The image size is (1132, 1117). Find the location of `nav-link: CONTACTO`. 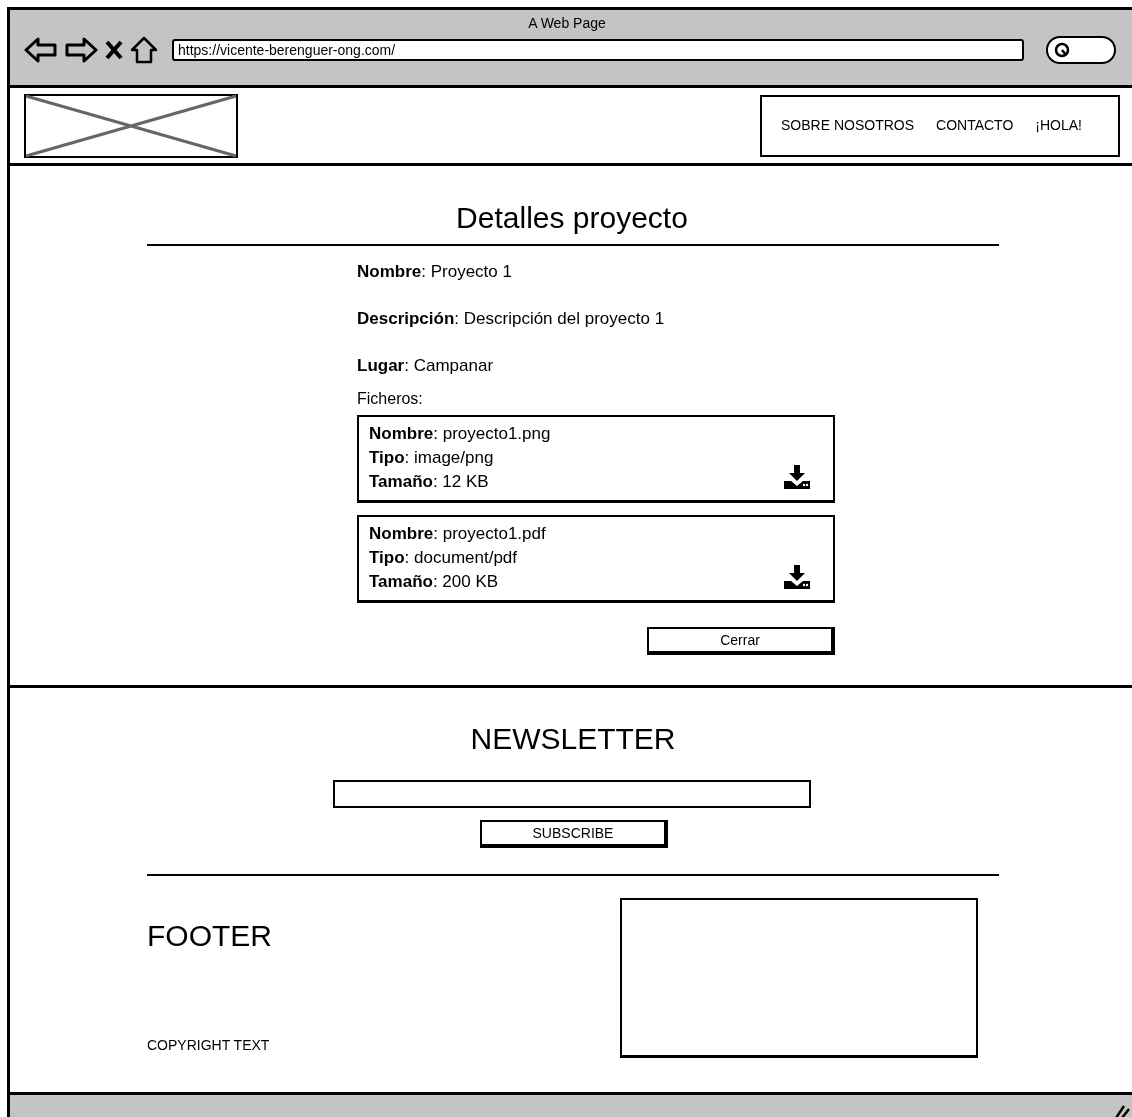

nav-link: CONTACTO is located at coordinates (975, 125).